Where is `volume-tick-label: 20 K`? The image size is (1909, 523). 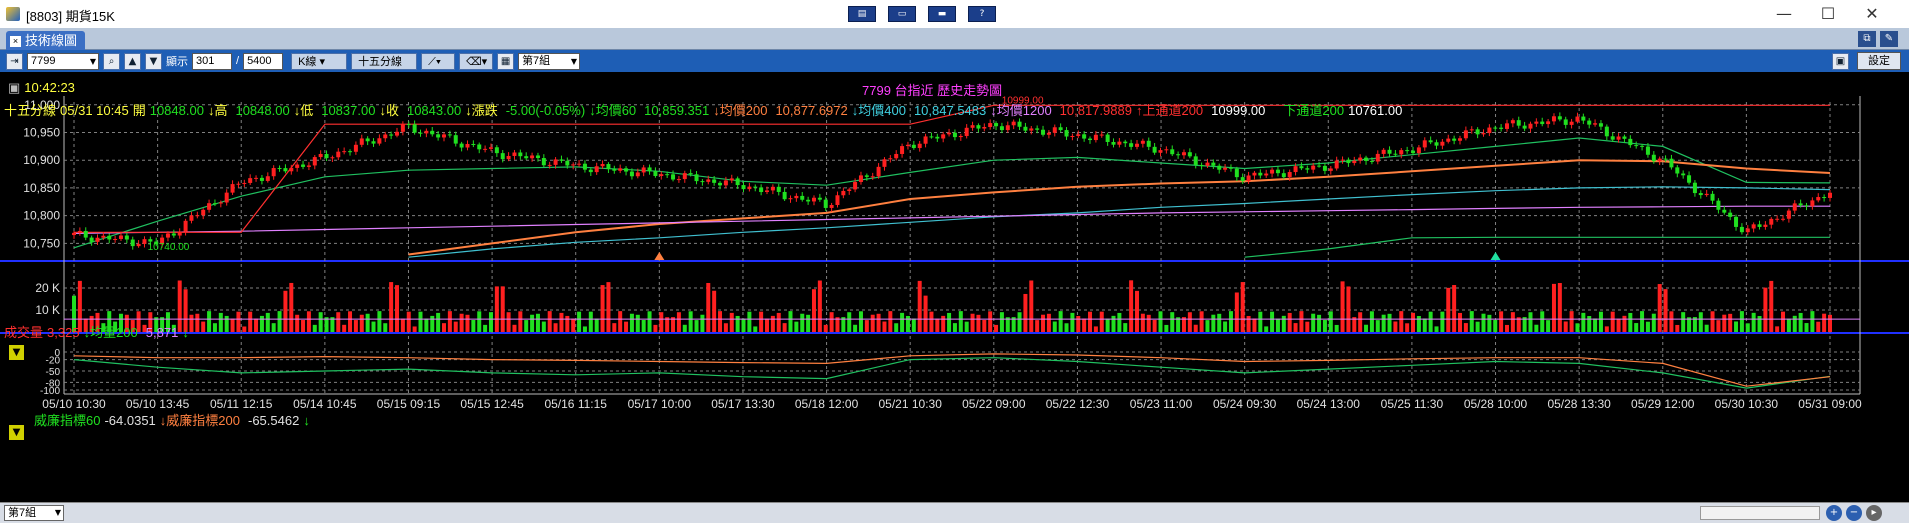
volume-tick-label: 20 K is located at coordinates (47, 288).